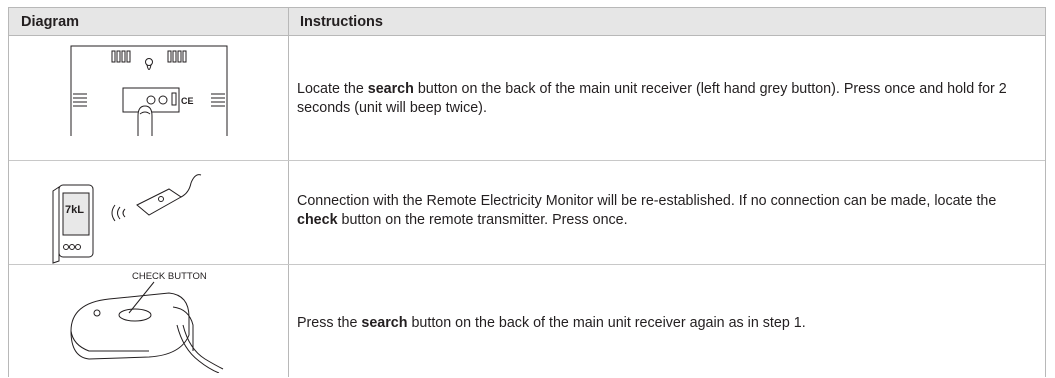  I want to click on display-digits: 7kL, so click(74, 210).